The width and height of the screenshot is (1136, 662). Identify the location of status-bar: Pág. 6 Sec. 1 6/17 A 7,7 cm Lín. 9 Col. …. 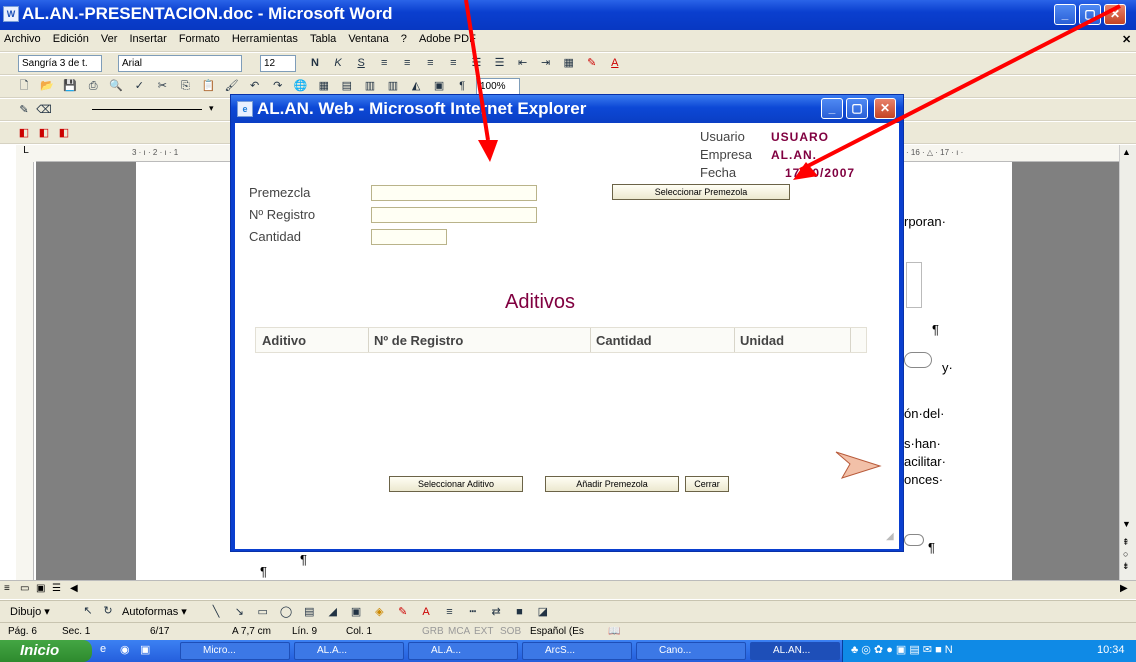
(568, 631).